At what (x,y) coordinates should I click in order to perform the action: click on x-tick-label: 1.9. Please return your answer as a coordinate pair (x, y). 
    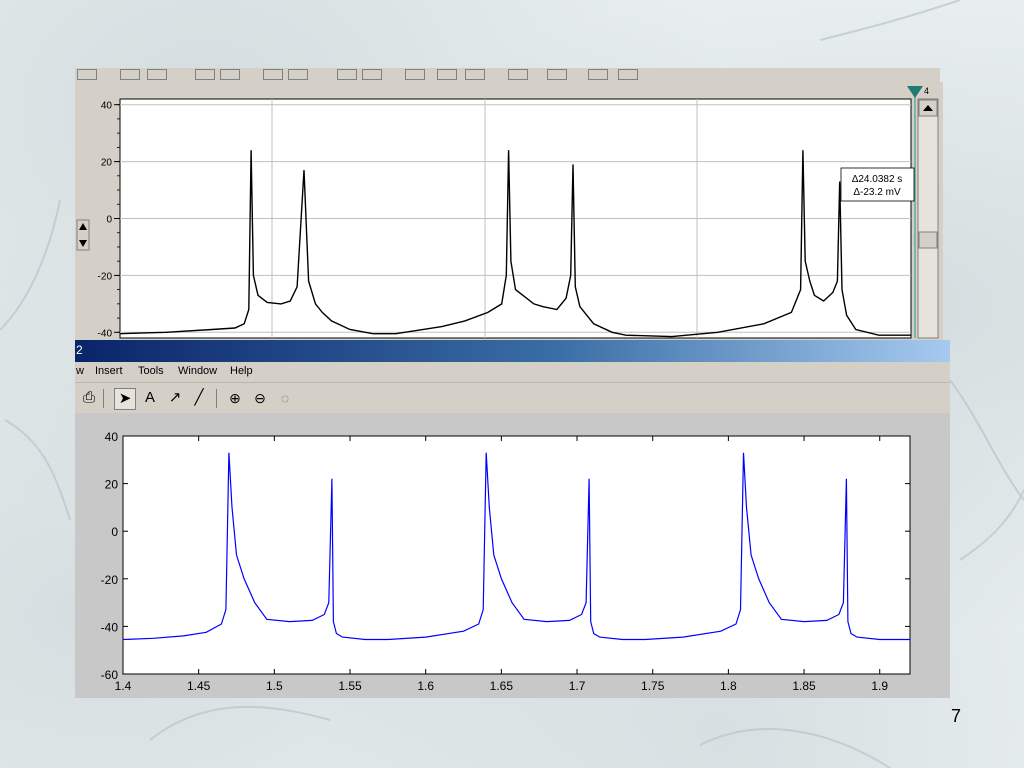
    Looking at the image, I should click on (879, 686).